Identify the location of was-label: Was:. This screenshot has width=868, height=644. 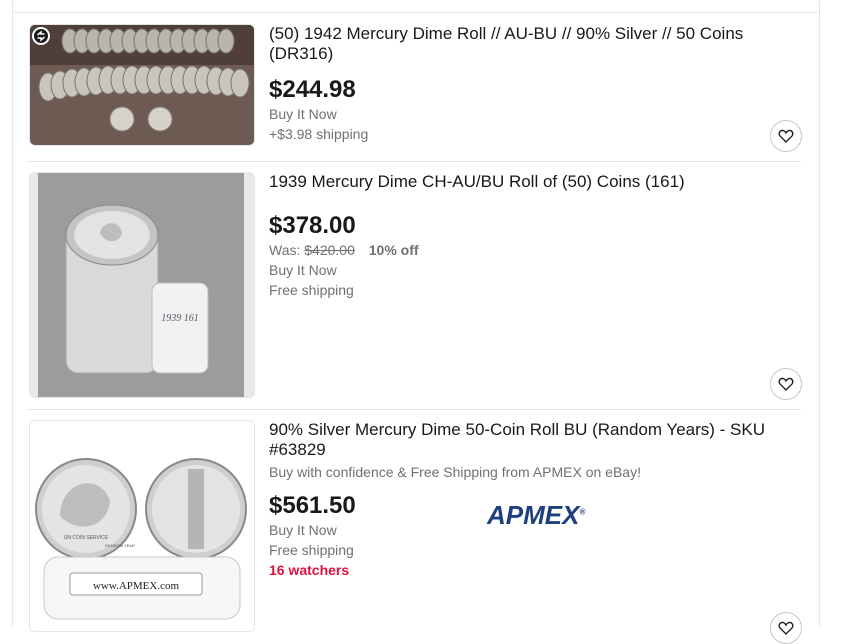
(285, 250).